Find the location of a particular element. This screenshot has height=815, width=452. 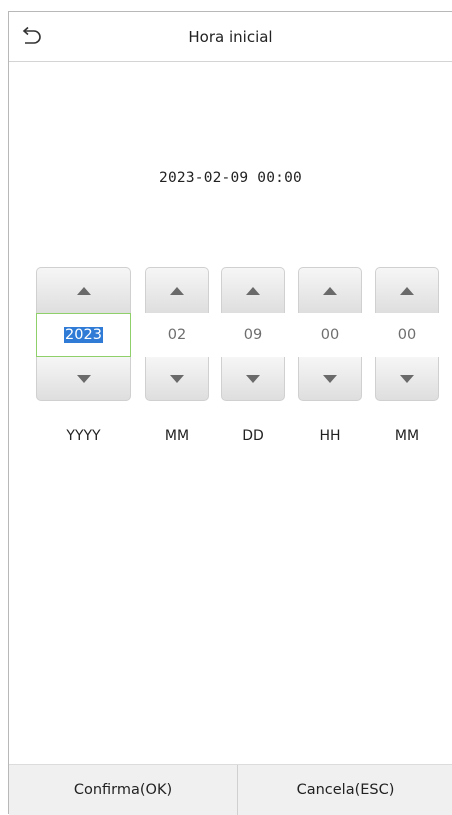

minute-increment-button is located at coordinates (407, 290).